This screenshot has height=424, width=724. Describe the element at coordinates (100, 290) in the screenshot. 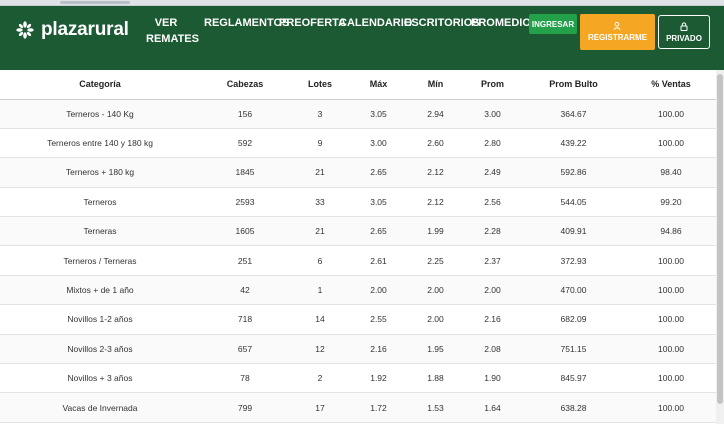

I see `cell-categoria: Mixtos + de 1 año` at that location.